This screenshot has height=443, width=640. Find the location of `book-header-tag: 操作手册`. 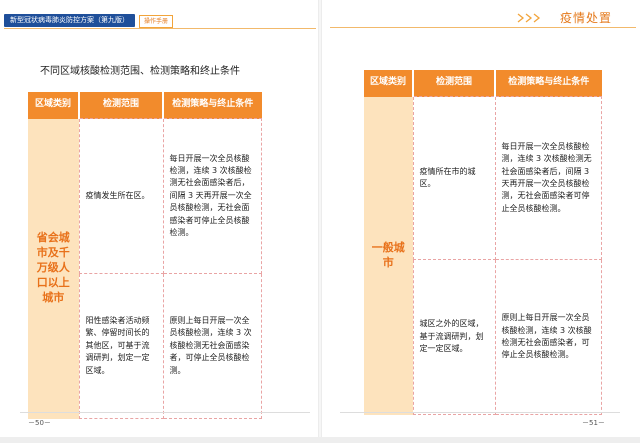

book-header-tag: 操作手册 is located at coordinates (156, 21).